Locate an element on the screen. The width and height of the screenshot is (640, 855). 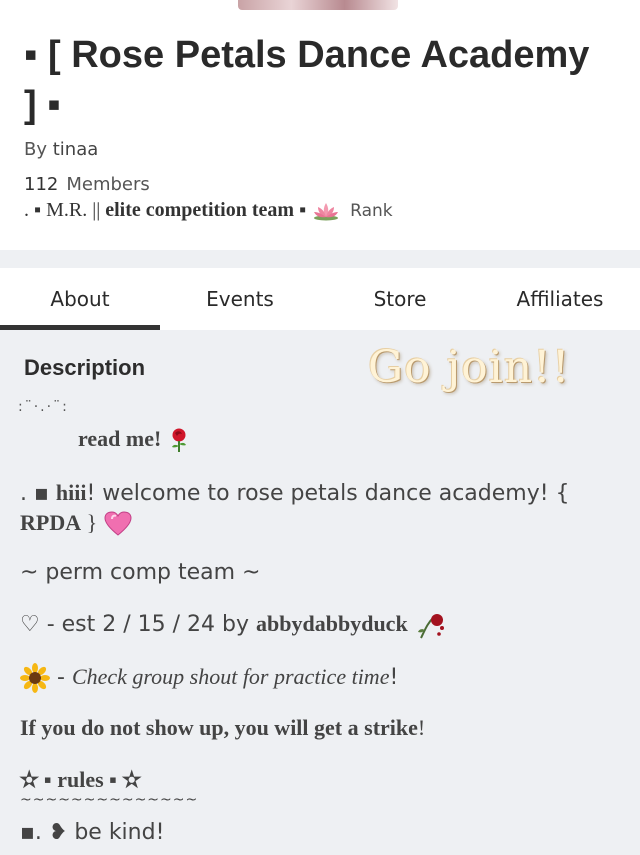
read-me-line: read me! is located at coordinates (134, 439).